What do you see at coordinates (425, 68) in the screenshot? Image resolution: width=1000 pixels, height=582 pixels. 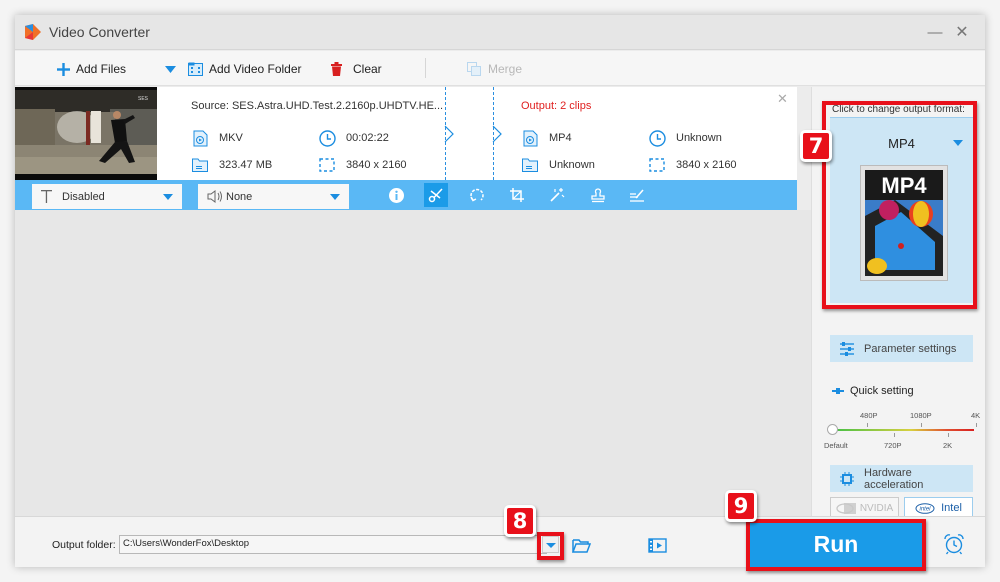 I see `toolbar-divider` at bounding box center [425, 68].